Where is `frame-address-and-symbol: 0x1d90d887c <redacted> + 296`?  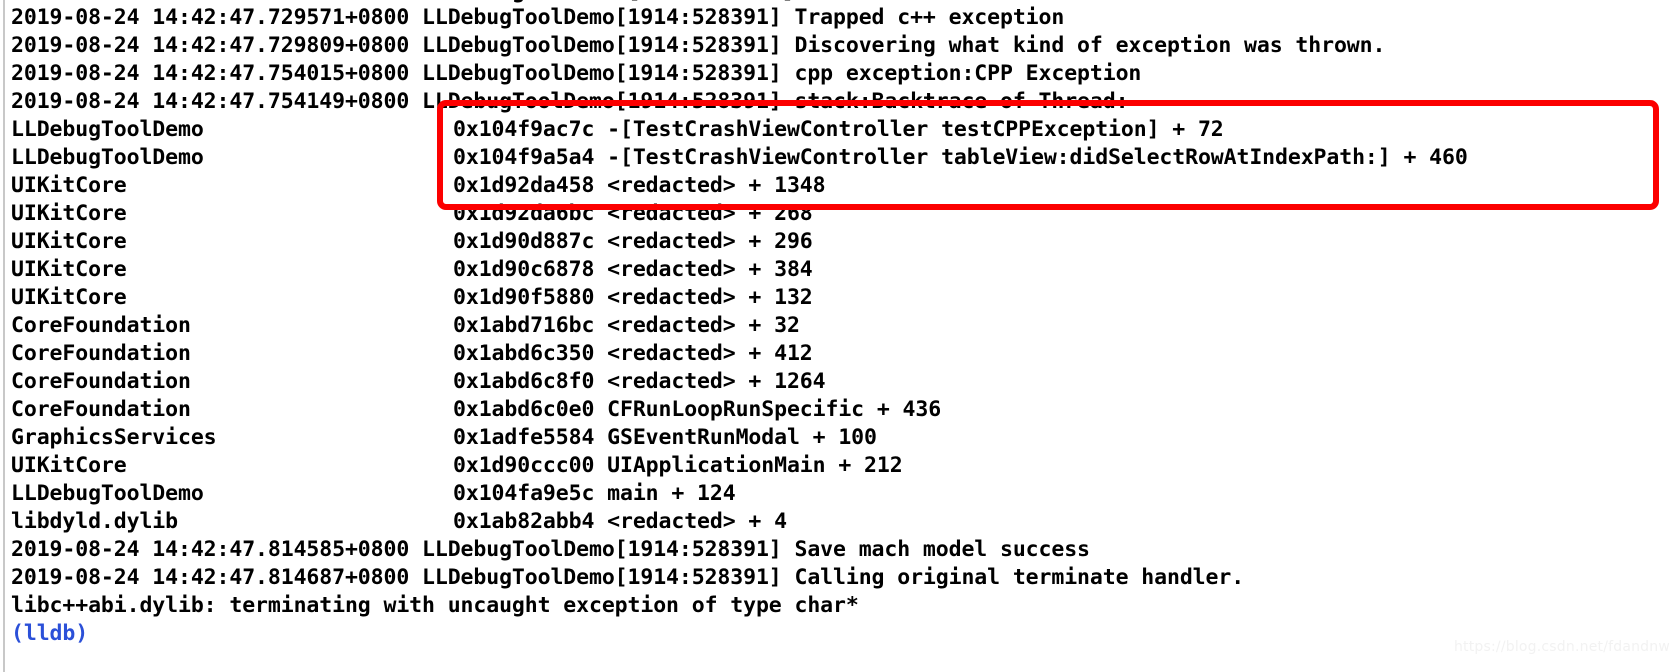 frame-address-and-symbol: 0x1d90d887c <redacted> + 296 is located at coordinates (633, 241).